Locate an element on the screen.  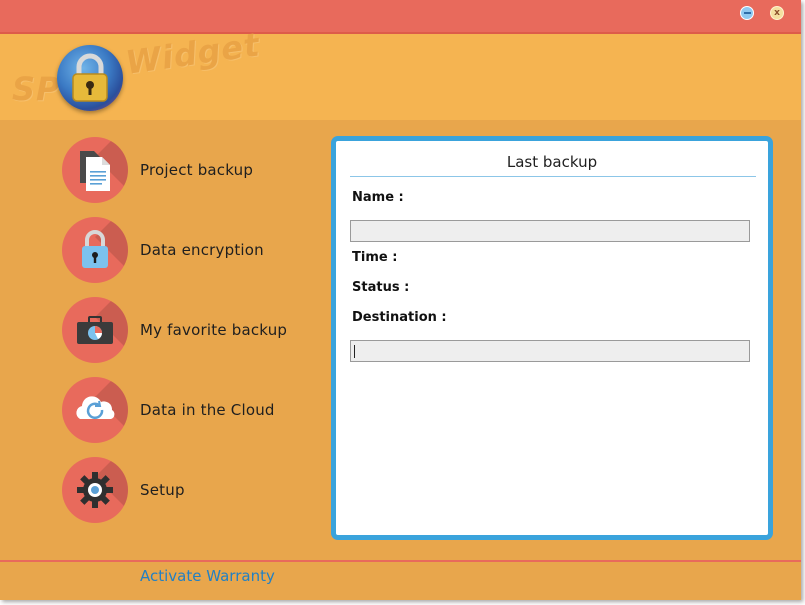
text-cursor is located at coordinates (354, 351).